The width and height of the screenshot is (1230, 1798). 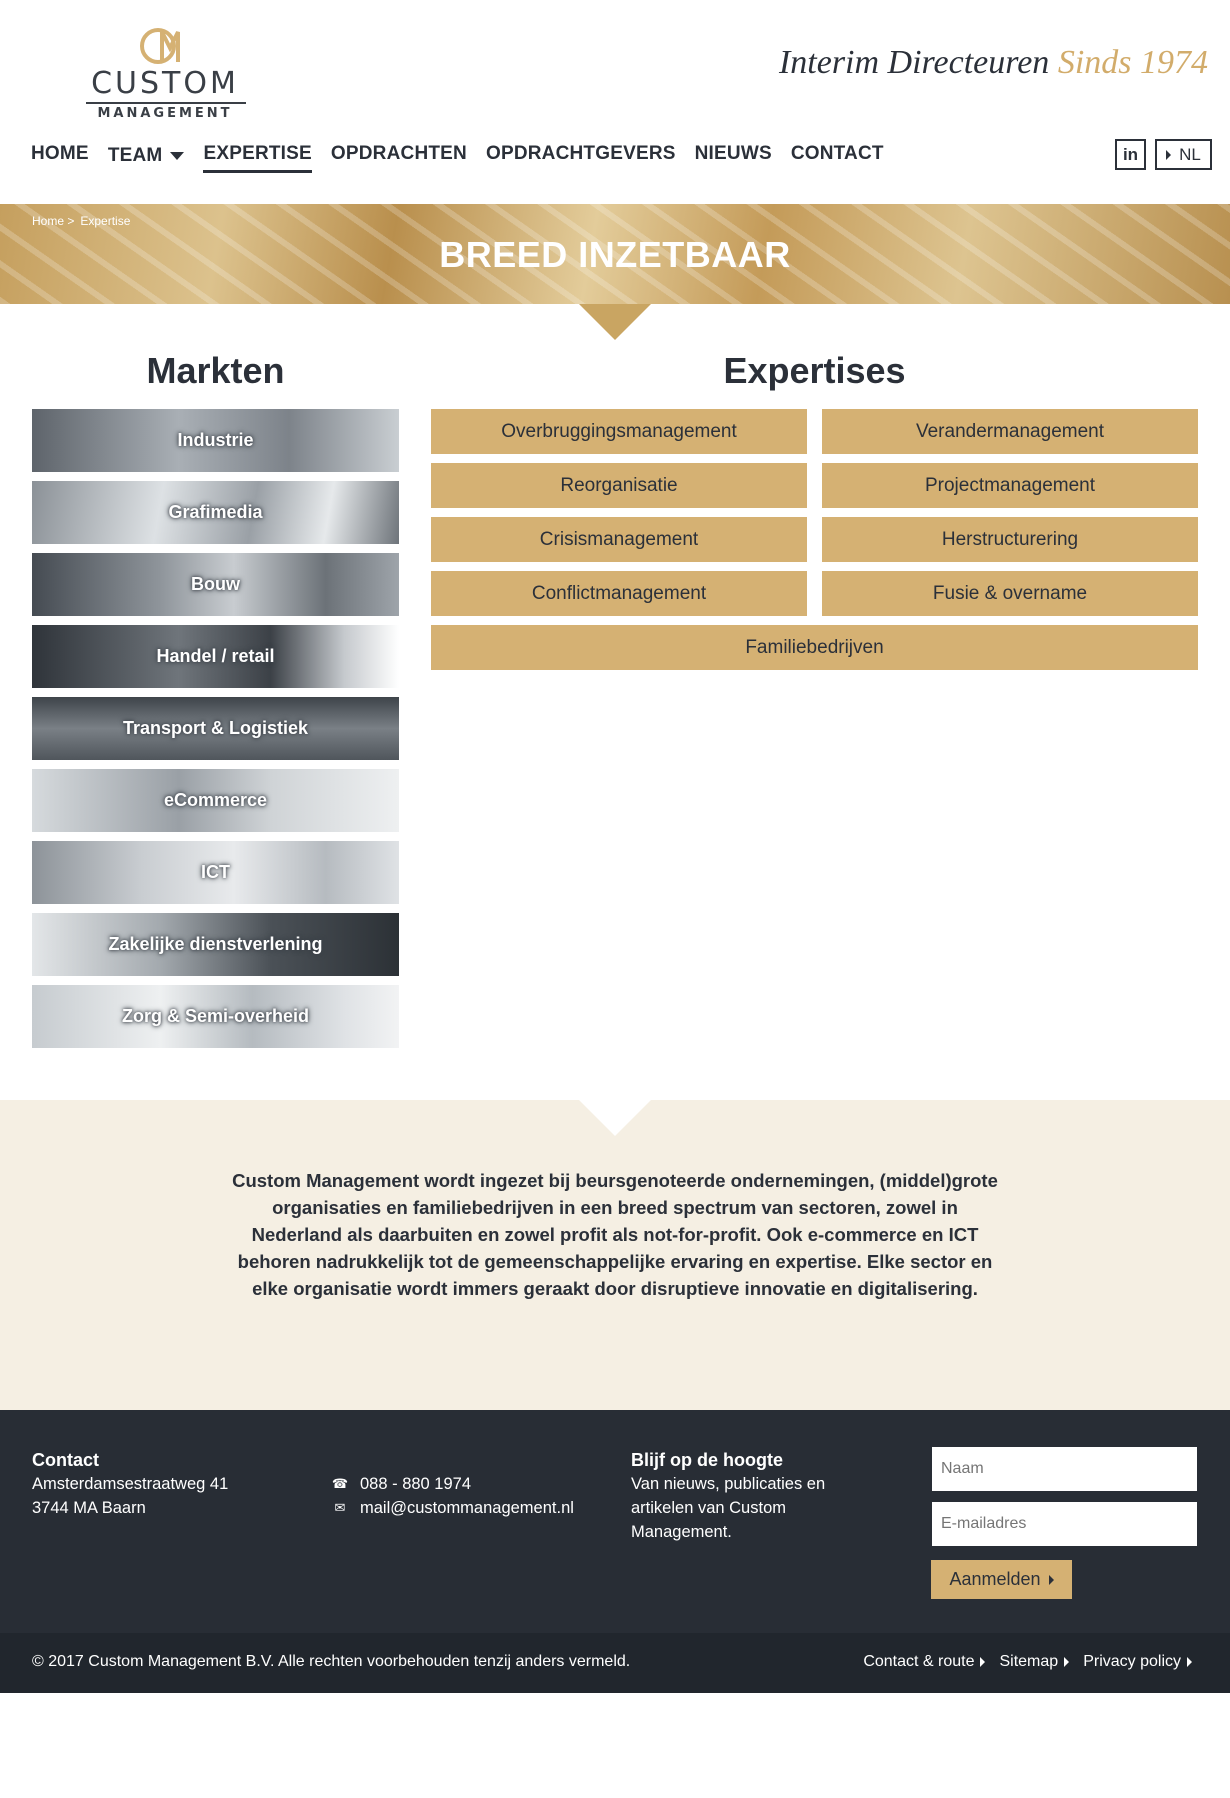 I want to click on tagline-since: Sinds 1974, so click(x=1132, y=62).